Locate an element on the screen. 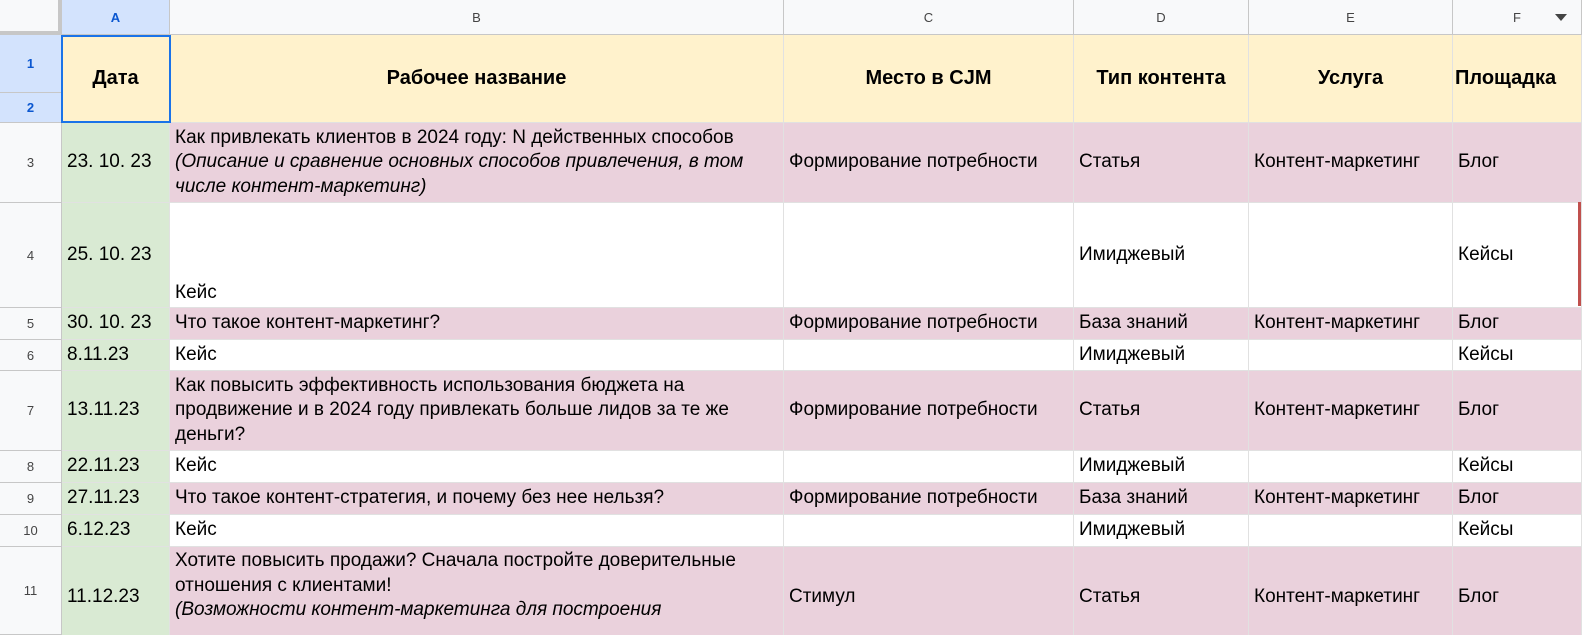 The image size is (1582, 635). row-number: 5 is located at coordinates (30, 323).